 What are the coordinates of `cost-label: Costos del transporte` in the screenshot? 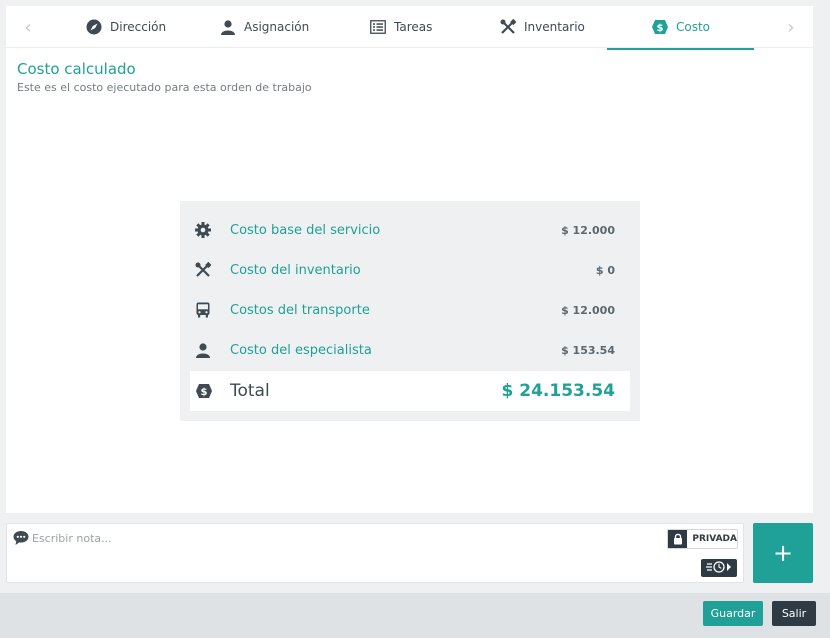 It's located at (300, 310).